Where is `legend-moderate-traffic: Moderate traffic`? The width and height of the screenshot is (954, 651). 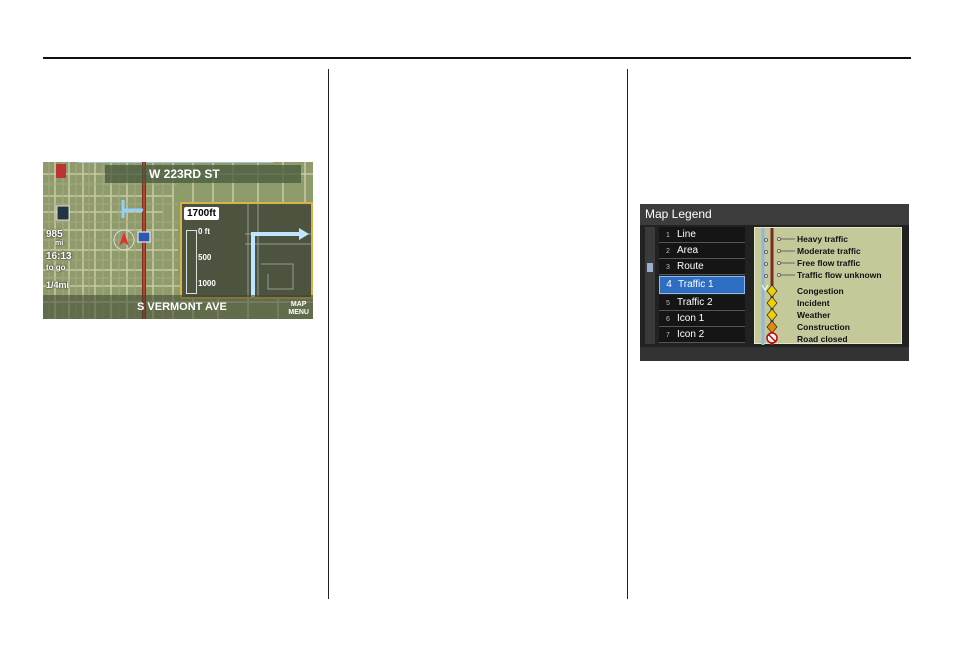
legend-moderate-traffic: Moderate traffic is located at coordinates (829, 251).